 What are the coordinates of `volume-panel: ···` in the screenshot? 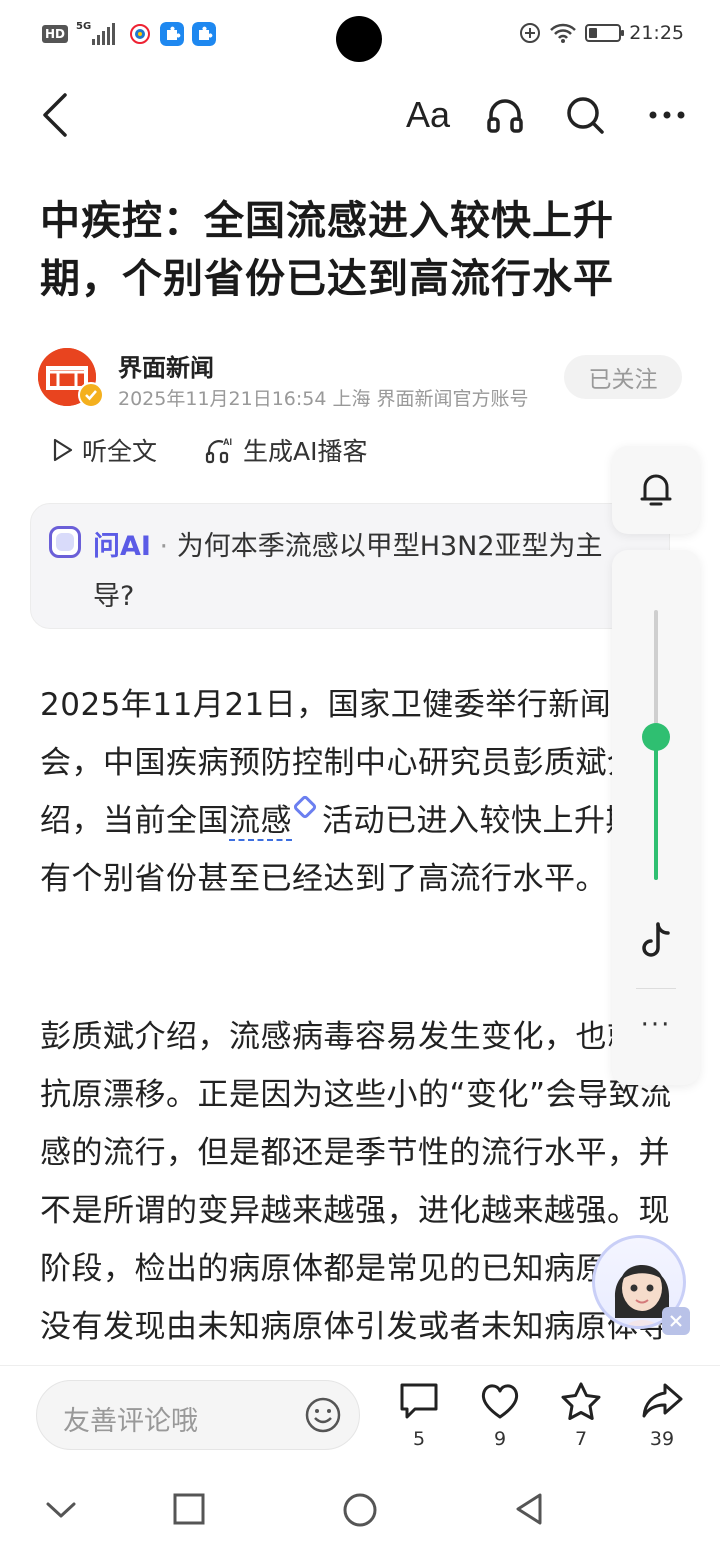 It's located at (656, 817).